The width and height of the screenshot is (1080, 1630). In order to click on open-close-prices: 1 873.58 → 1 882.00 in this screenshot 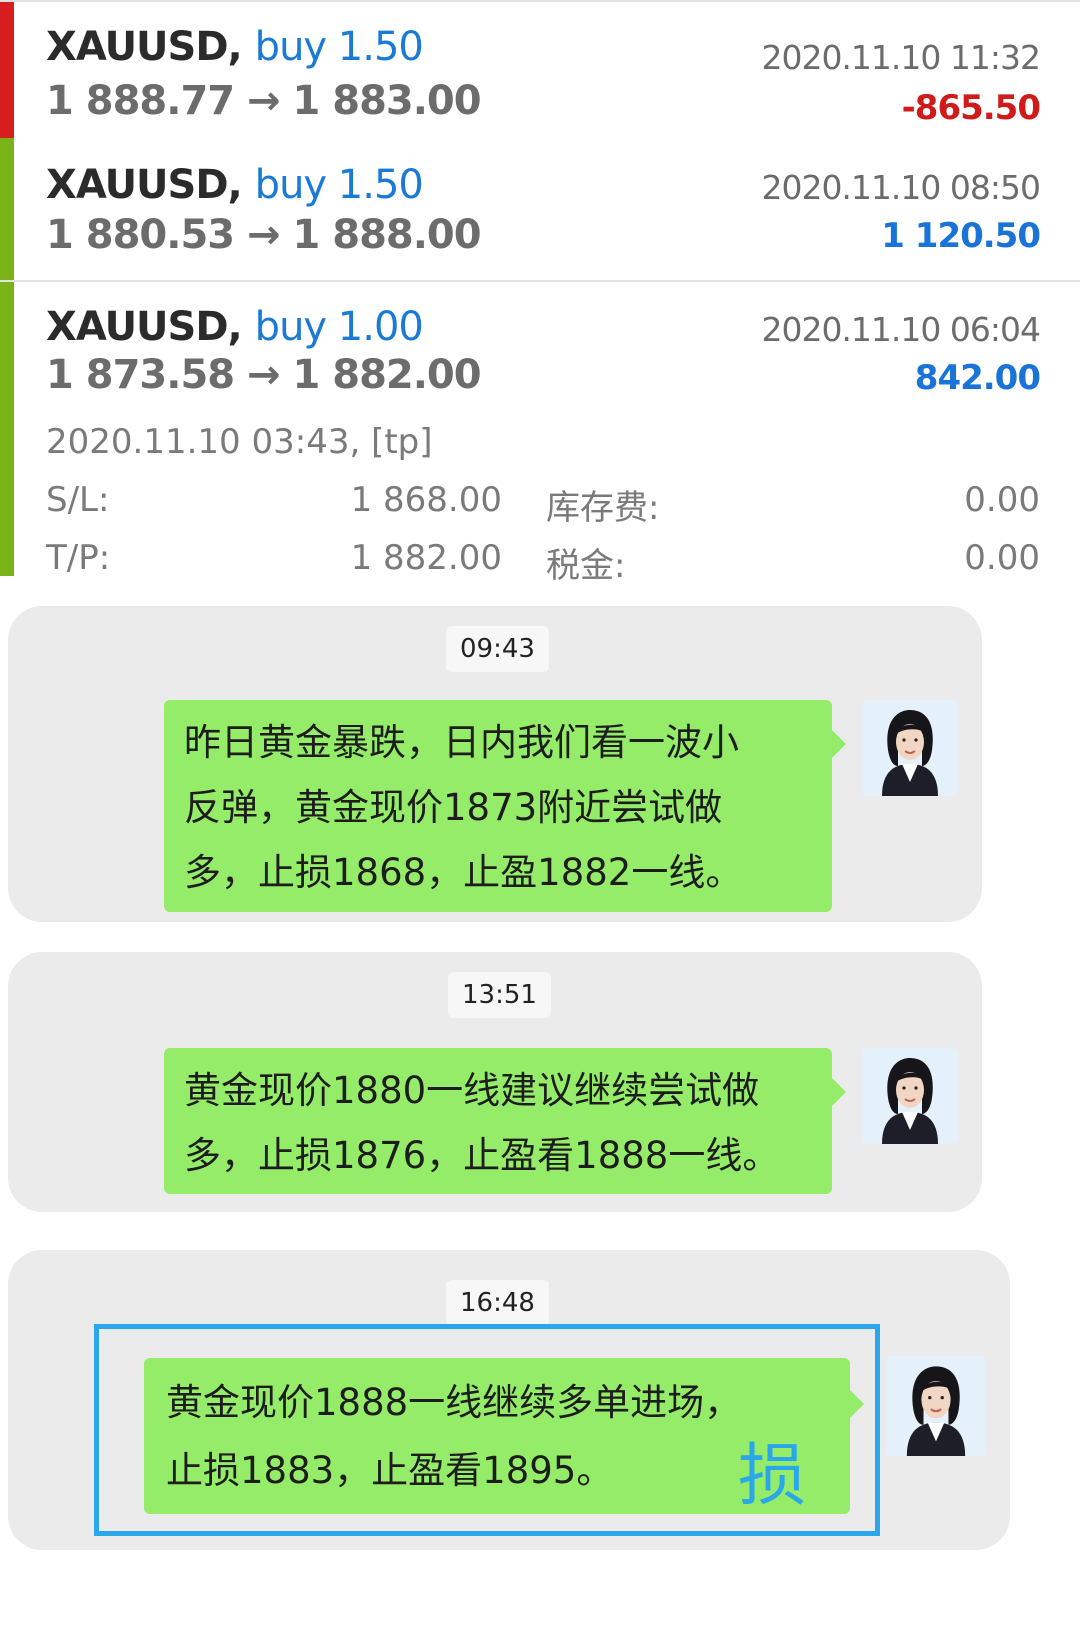, I will do `click(264, 375)`.